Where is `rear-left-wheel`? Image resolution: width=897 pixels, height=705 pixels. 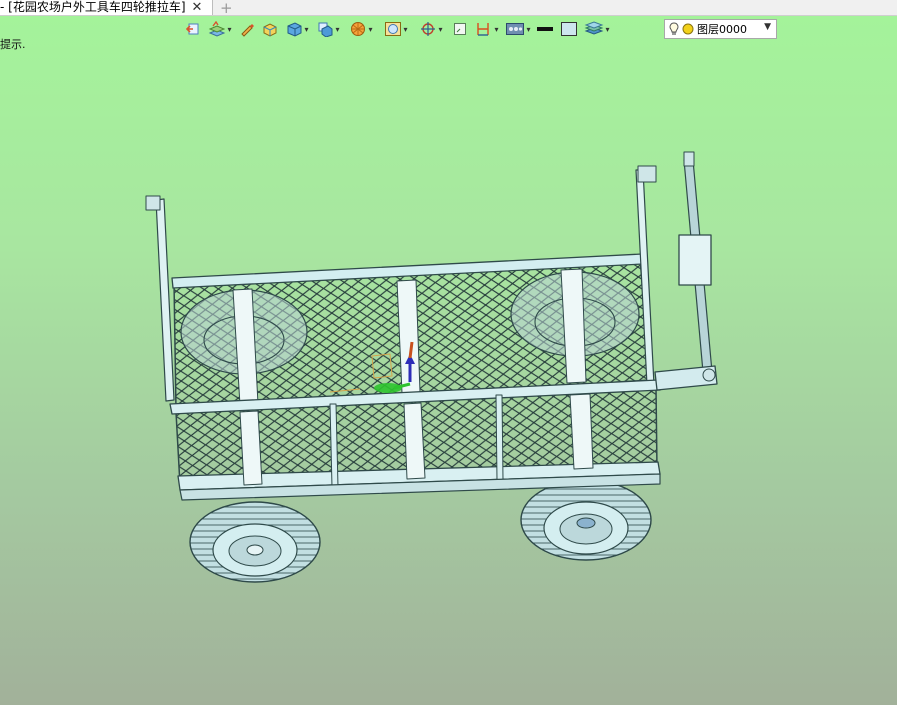 rear-left-wheel is located at coordinates (255, 542).